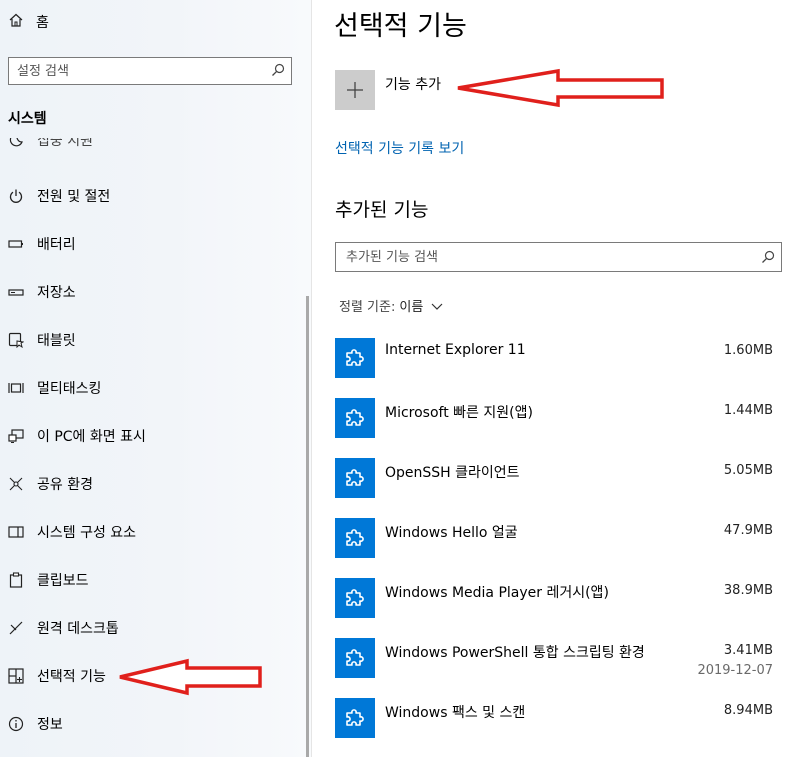 This screenshot has width=789, height=758. I want to click on sidebar-item-label: 멀티태스킹, so click(69, 389).